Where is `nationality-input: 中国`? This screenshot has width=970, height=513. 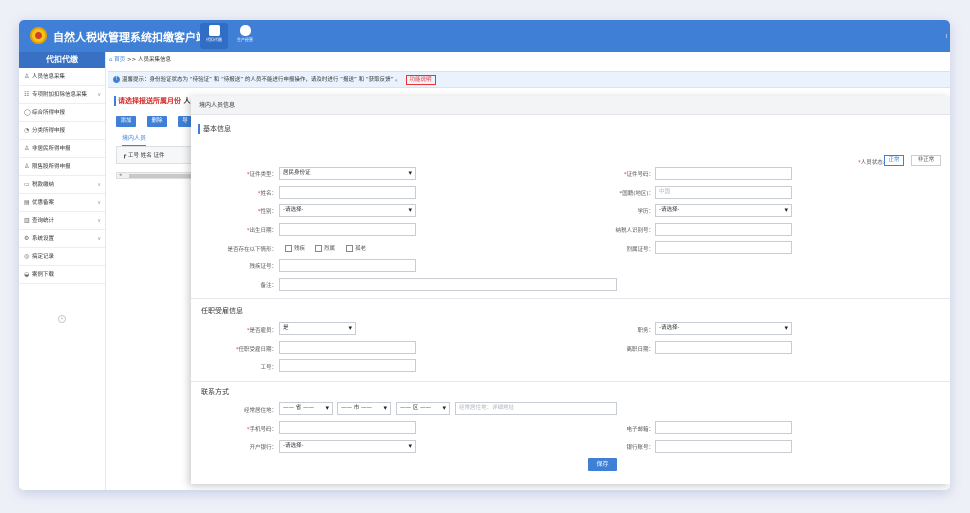 nationality-input: 中国 is located at coordinates (723, 192).